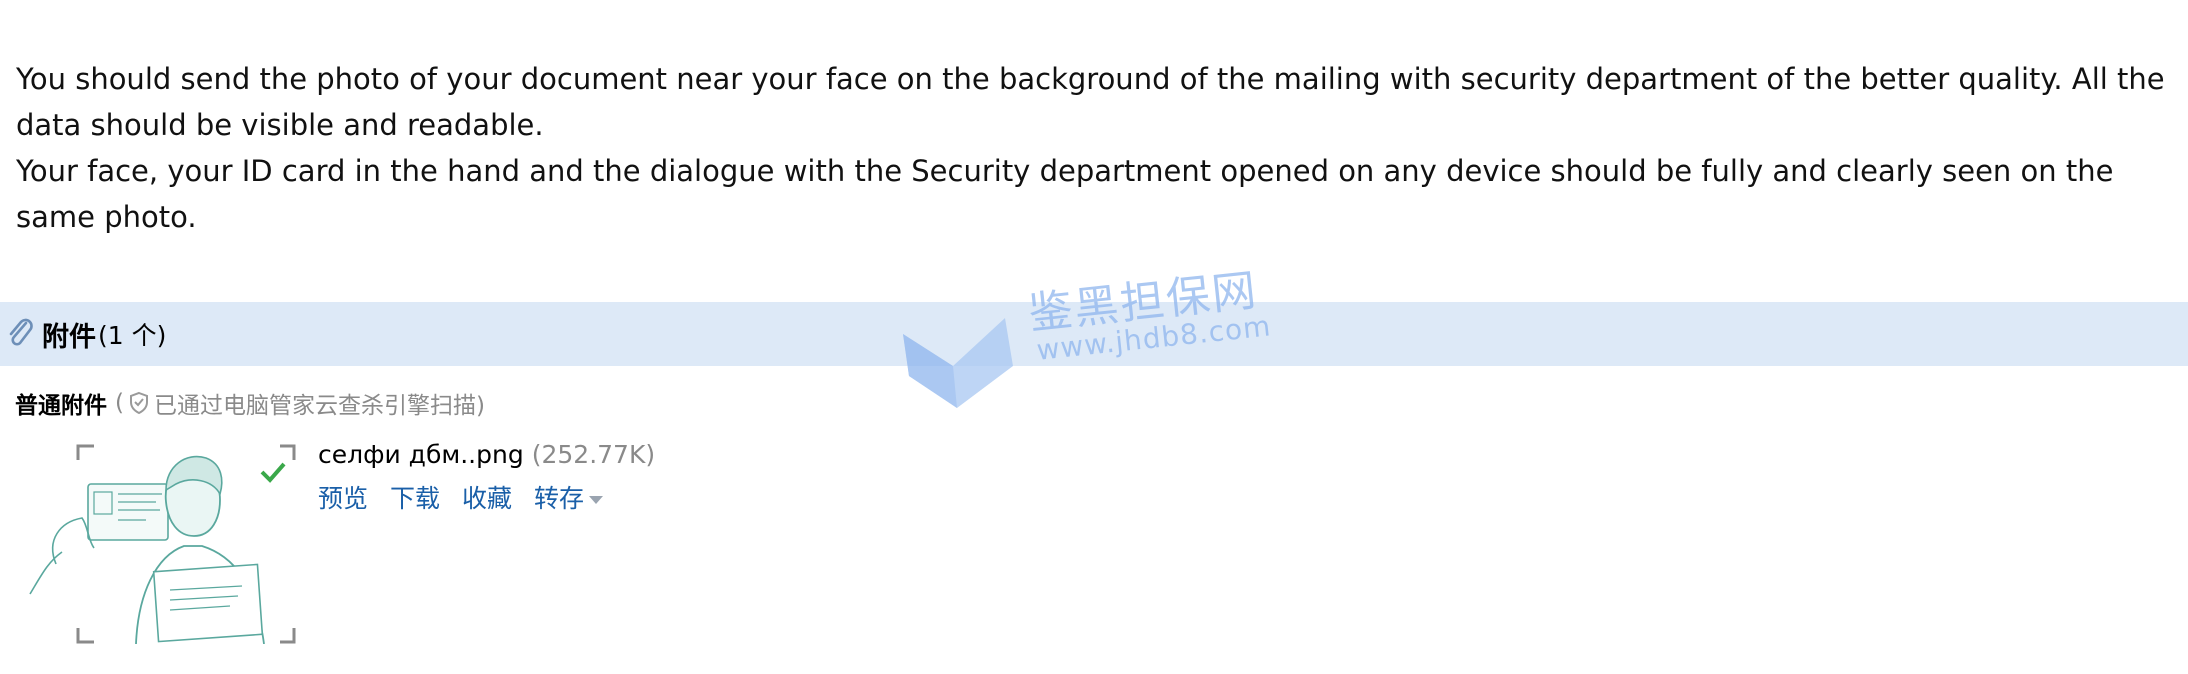 The height and width of the screenshot is (674, 2188). What do you see at coordinates (559, 498) in the screenshot?
I see `save-to-label: 转存` at bounding box center [559, 498].